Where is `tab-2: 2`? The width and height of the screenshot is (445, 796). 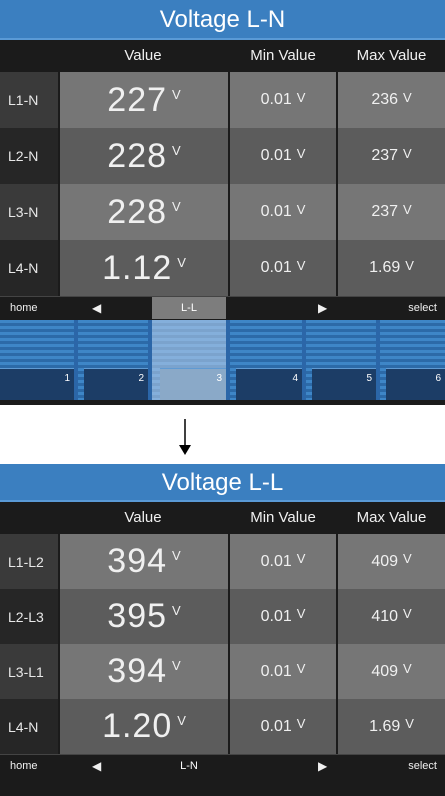 tab-2: 2 is located at coordinates (116, 384).